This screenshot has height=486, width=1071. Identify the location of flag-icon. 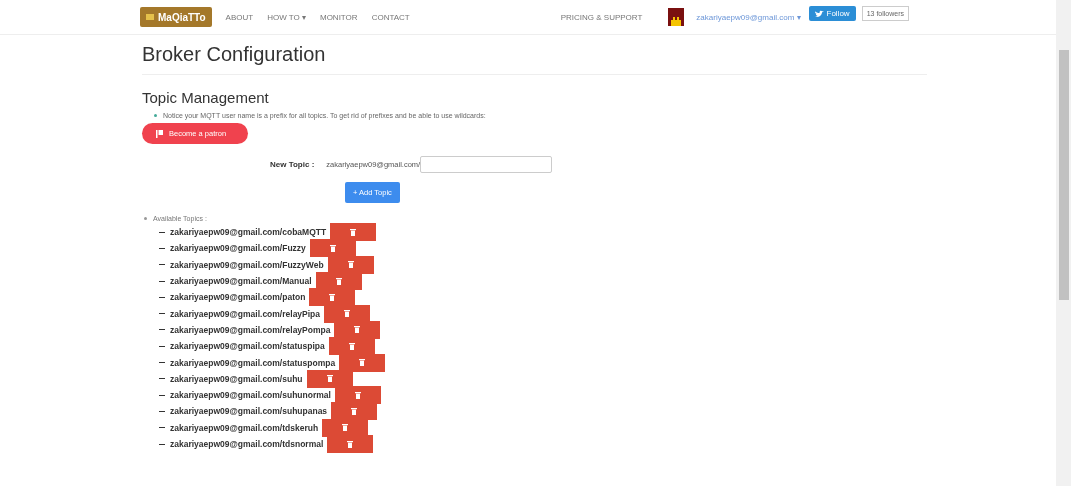
(159, 133).